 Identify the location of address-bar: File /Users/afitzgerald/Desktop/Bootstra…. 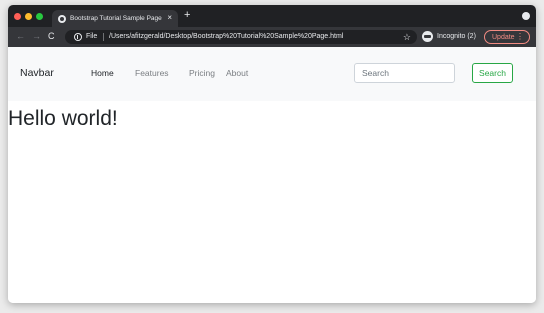
(241, 37).